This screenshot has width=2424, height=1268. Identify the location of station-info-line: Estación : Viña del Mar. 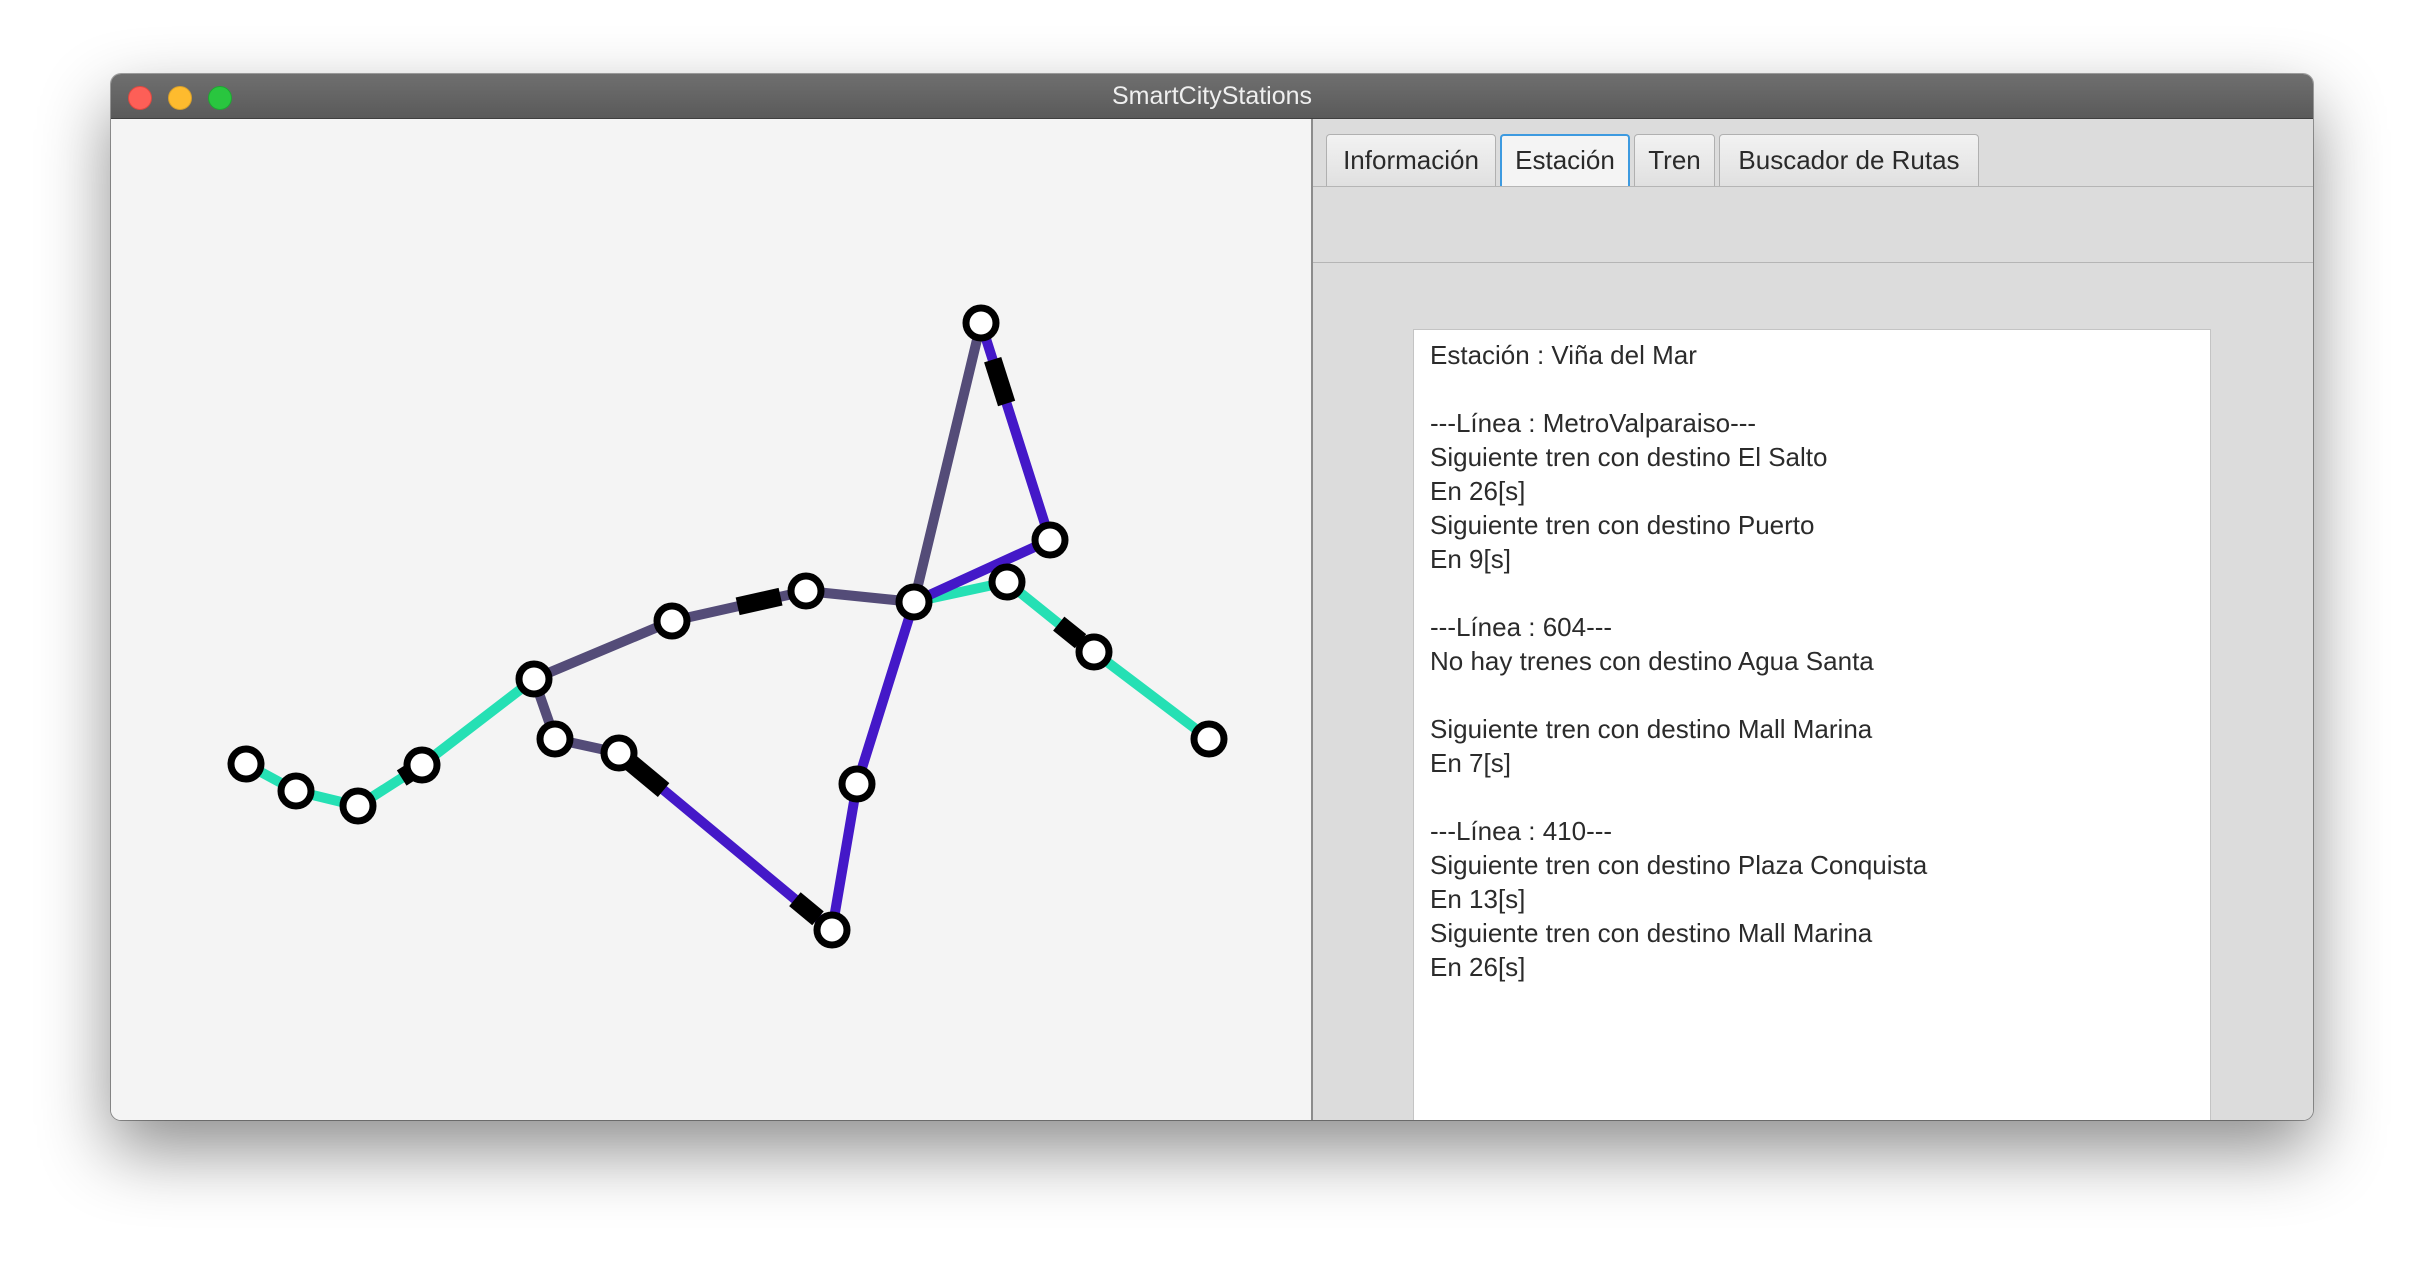
(1563, 355).